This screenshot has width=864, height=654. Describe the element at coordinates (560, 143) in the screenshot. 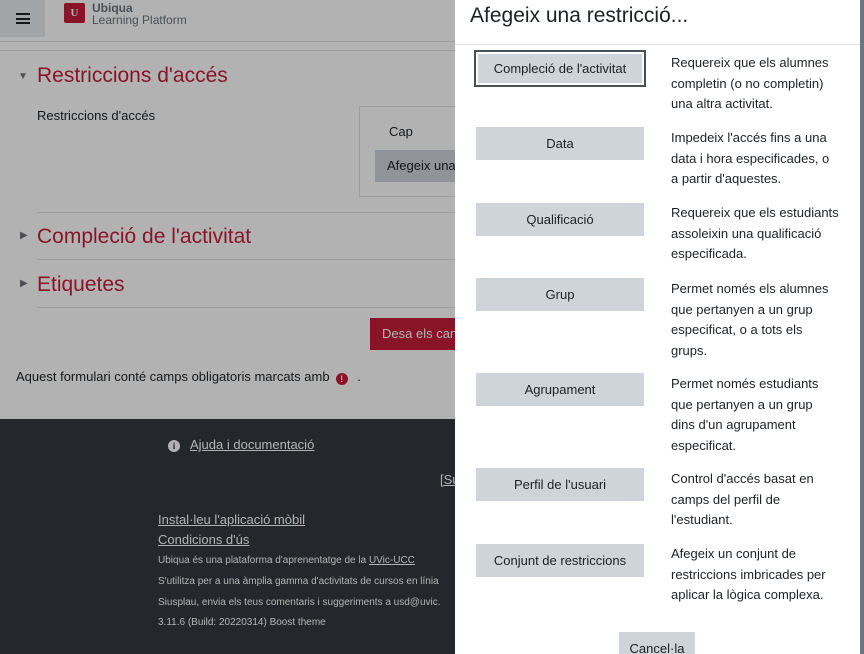

I see `option-date-button: Data` at that location.